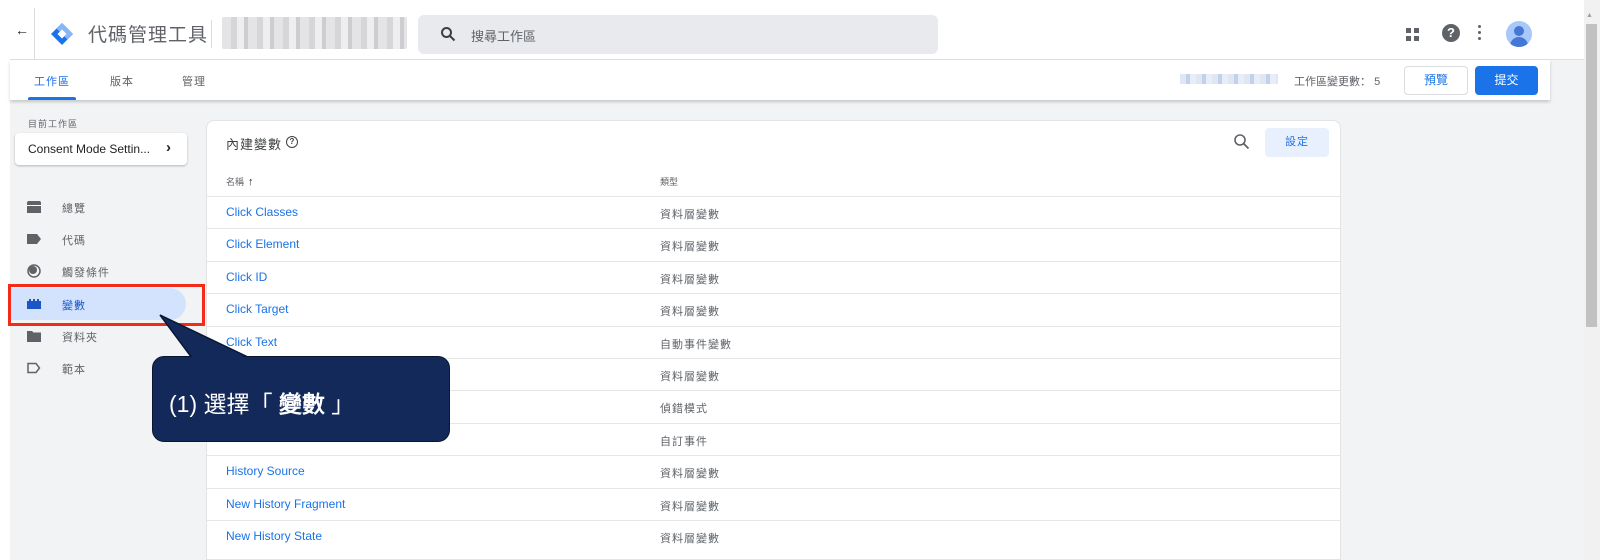 The image size is (1600, 560). What do you see at coordinates (773, 503) in the screenshot?
I see `table-row: New History Fragment 資料層變數` at bounding box center [773, 503].